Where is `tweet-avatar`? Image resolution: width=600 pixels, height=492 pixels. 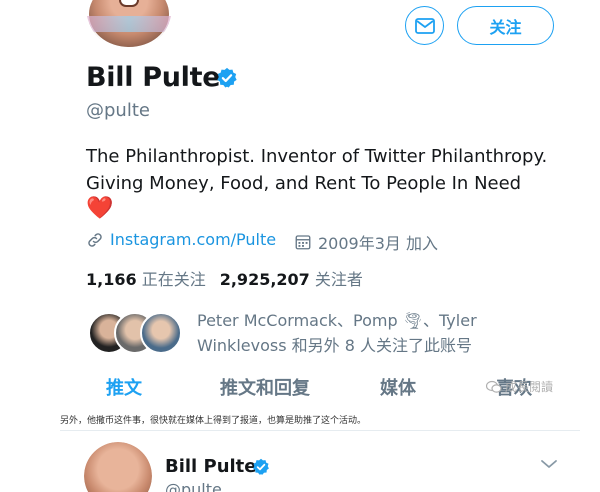 tweet-avatar is located at coordinates (118, 467).